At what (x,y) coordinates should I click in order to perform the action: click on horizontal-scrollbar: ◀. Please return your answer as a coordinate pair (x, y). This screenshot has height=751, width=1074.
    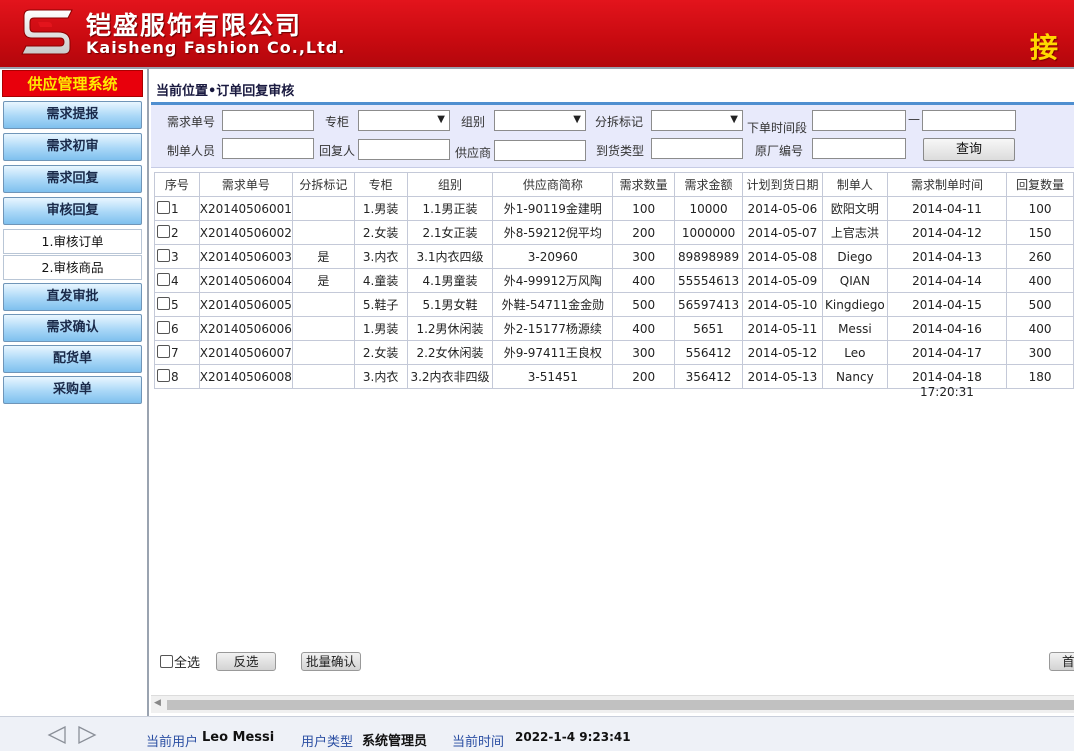
    Looking at the image, I should click on (612, 704).